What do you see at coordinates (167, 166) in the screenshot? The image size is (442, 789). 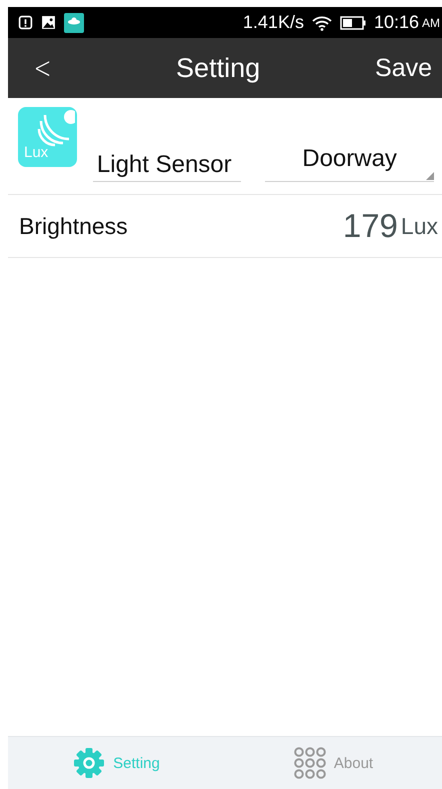 I see `sensor-name-field: Light Sensor` at bounding box center [167, 166].